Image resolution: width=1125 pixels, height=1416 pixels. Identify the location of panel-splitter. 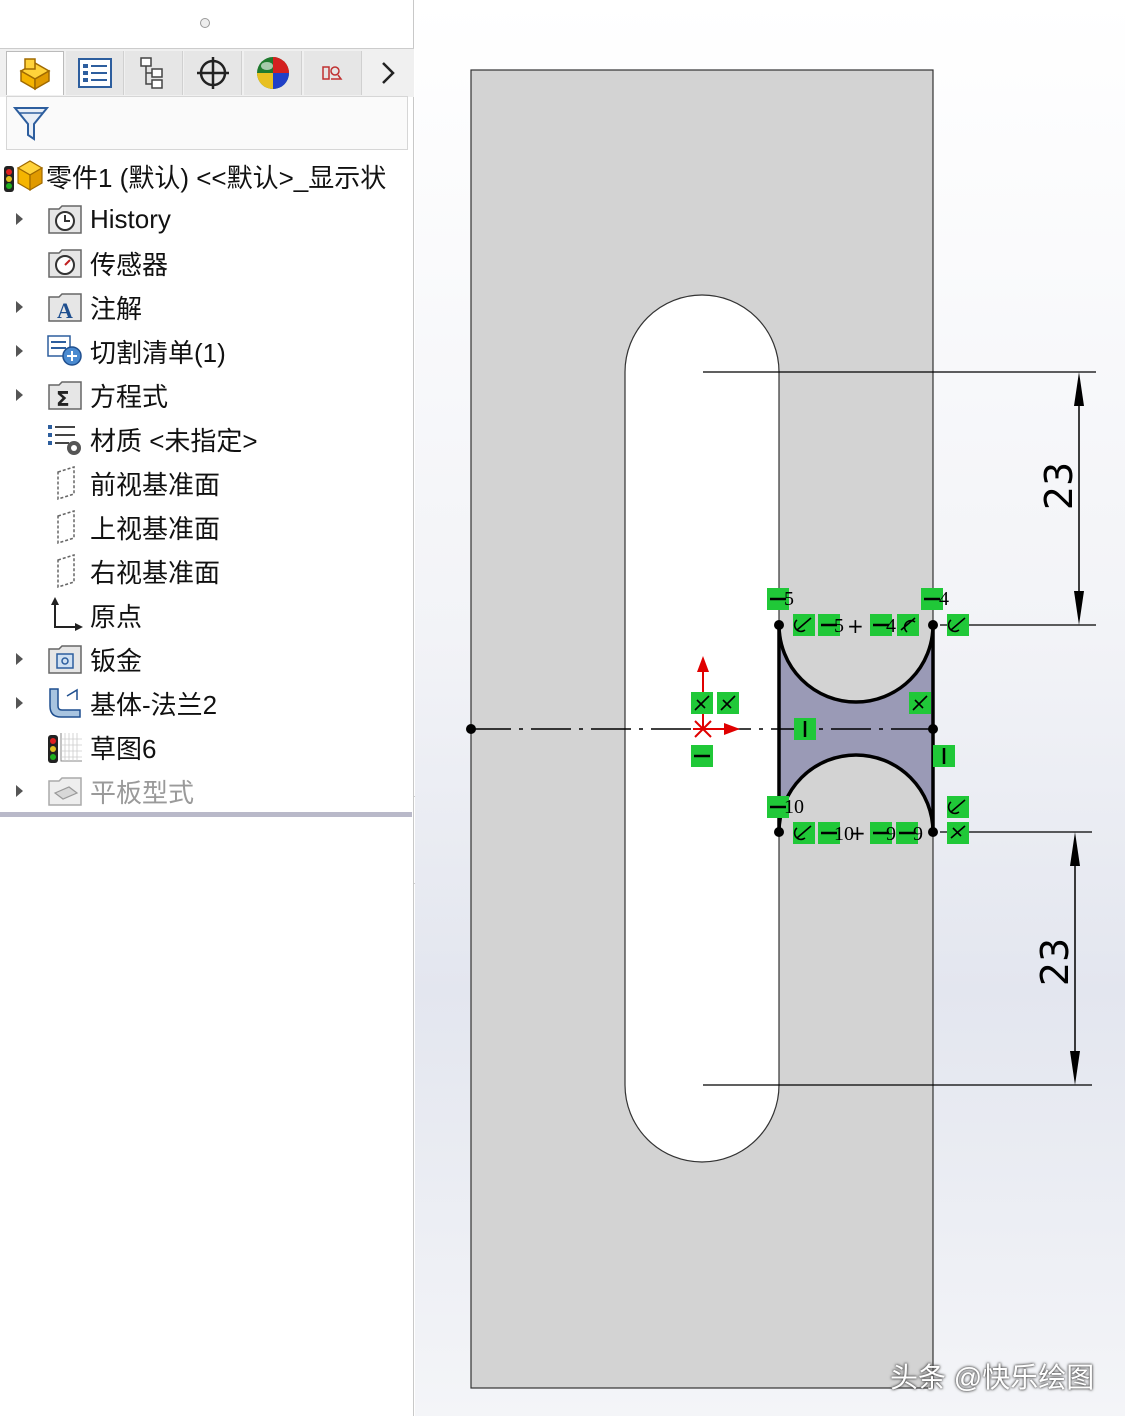
(206, 814).